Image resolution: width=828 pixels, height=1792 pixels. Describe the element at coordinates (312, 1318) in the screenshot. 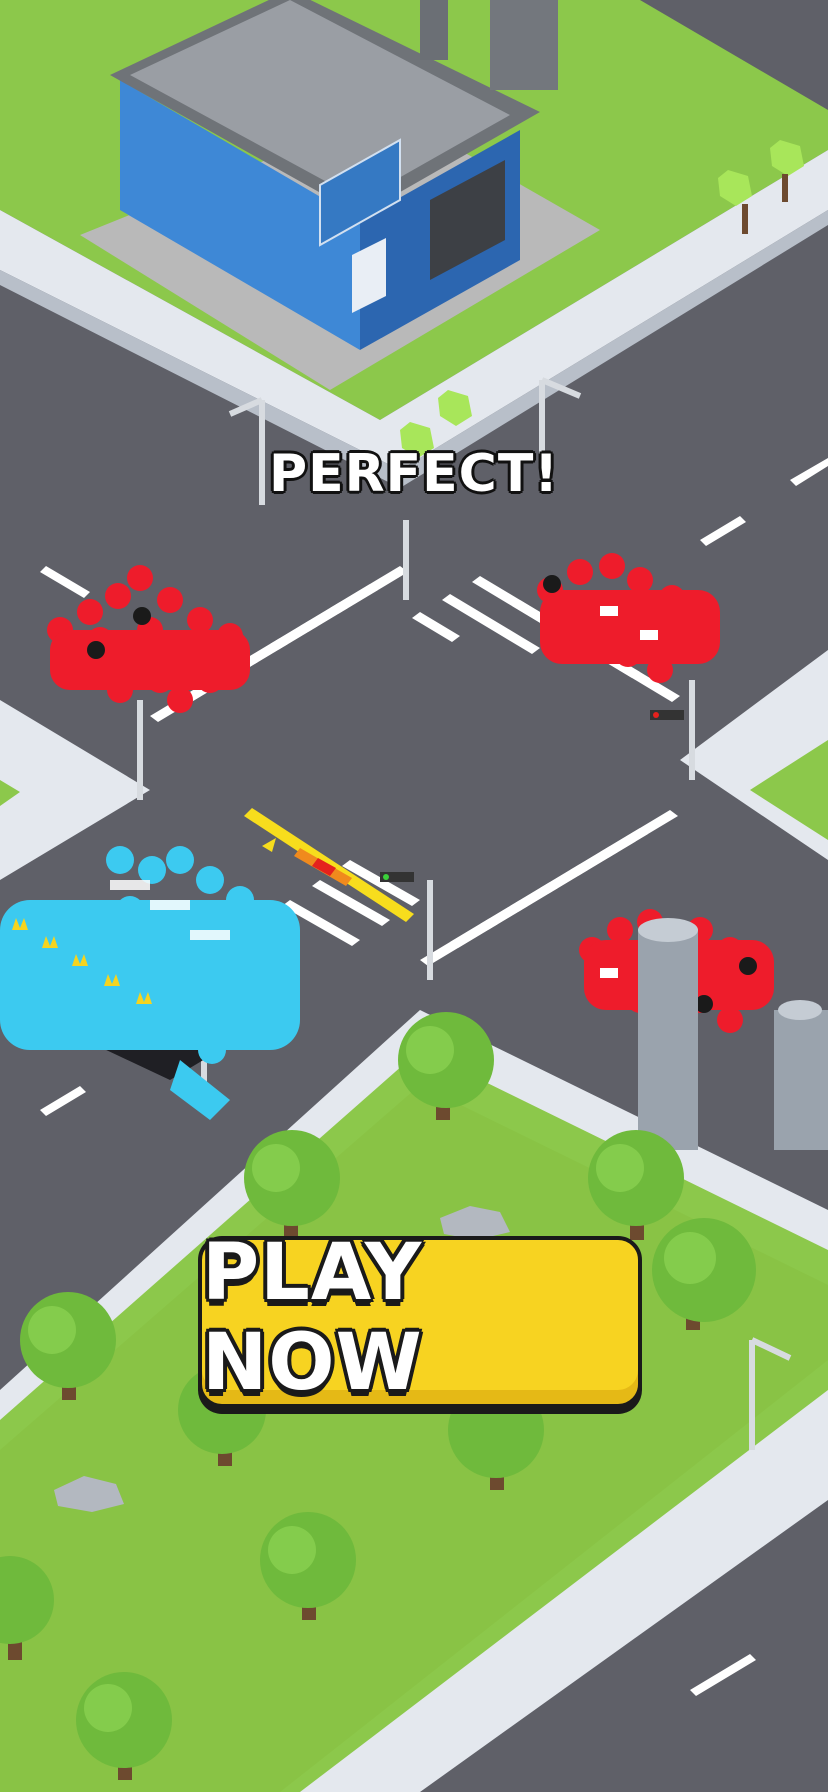

I see `play-now-label: PLAY NOW` at that location.